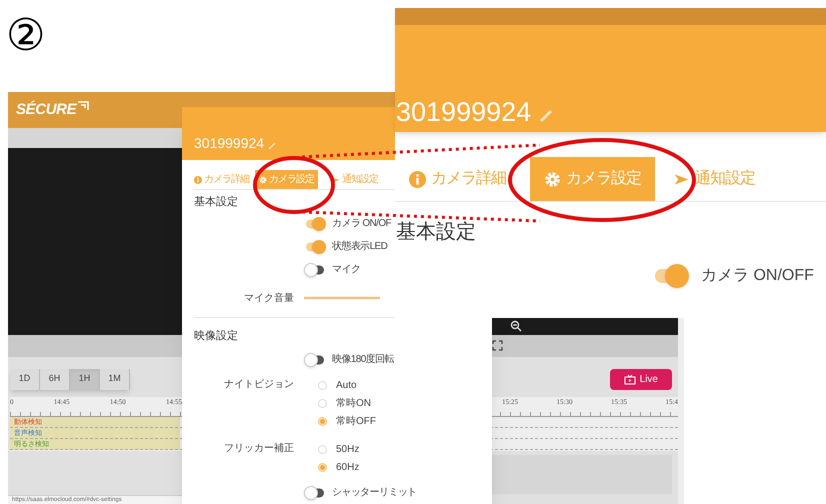 This screenshot has width=826, height=504. Describe the element at coordinates (360, 247) in the screenshot. I see `toggle-label: 状態表示LED` at that location.